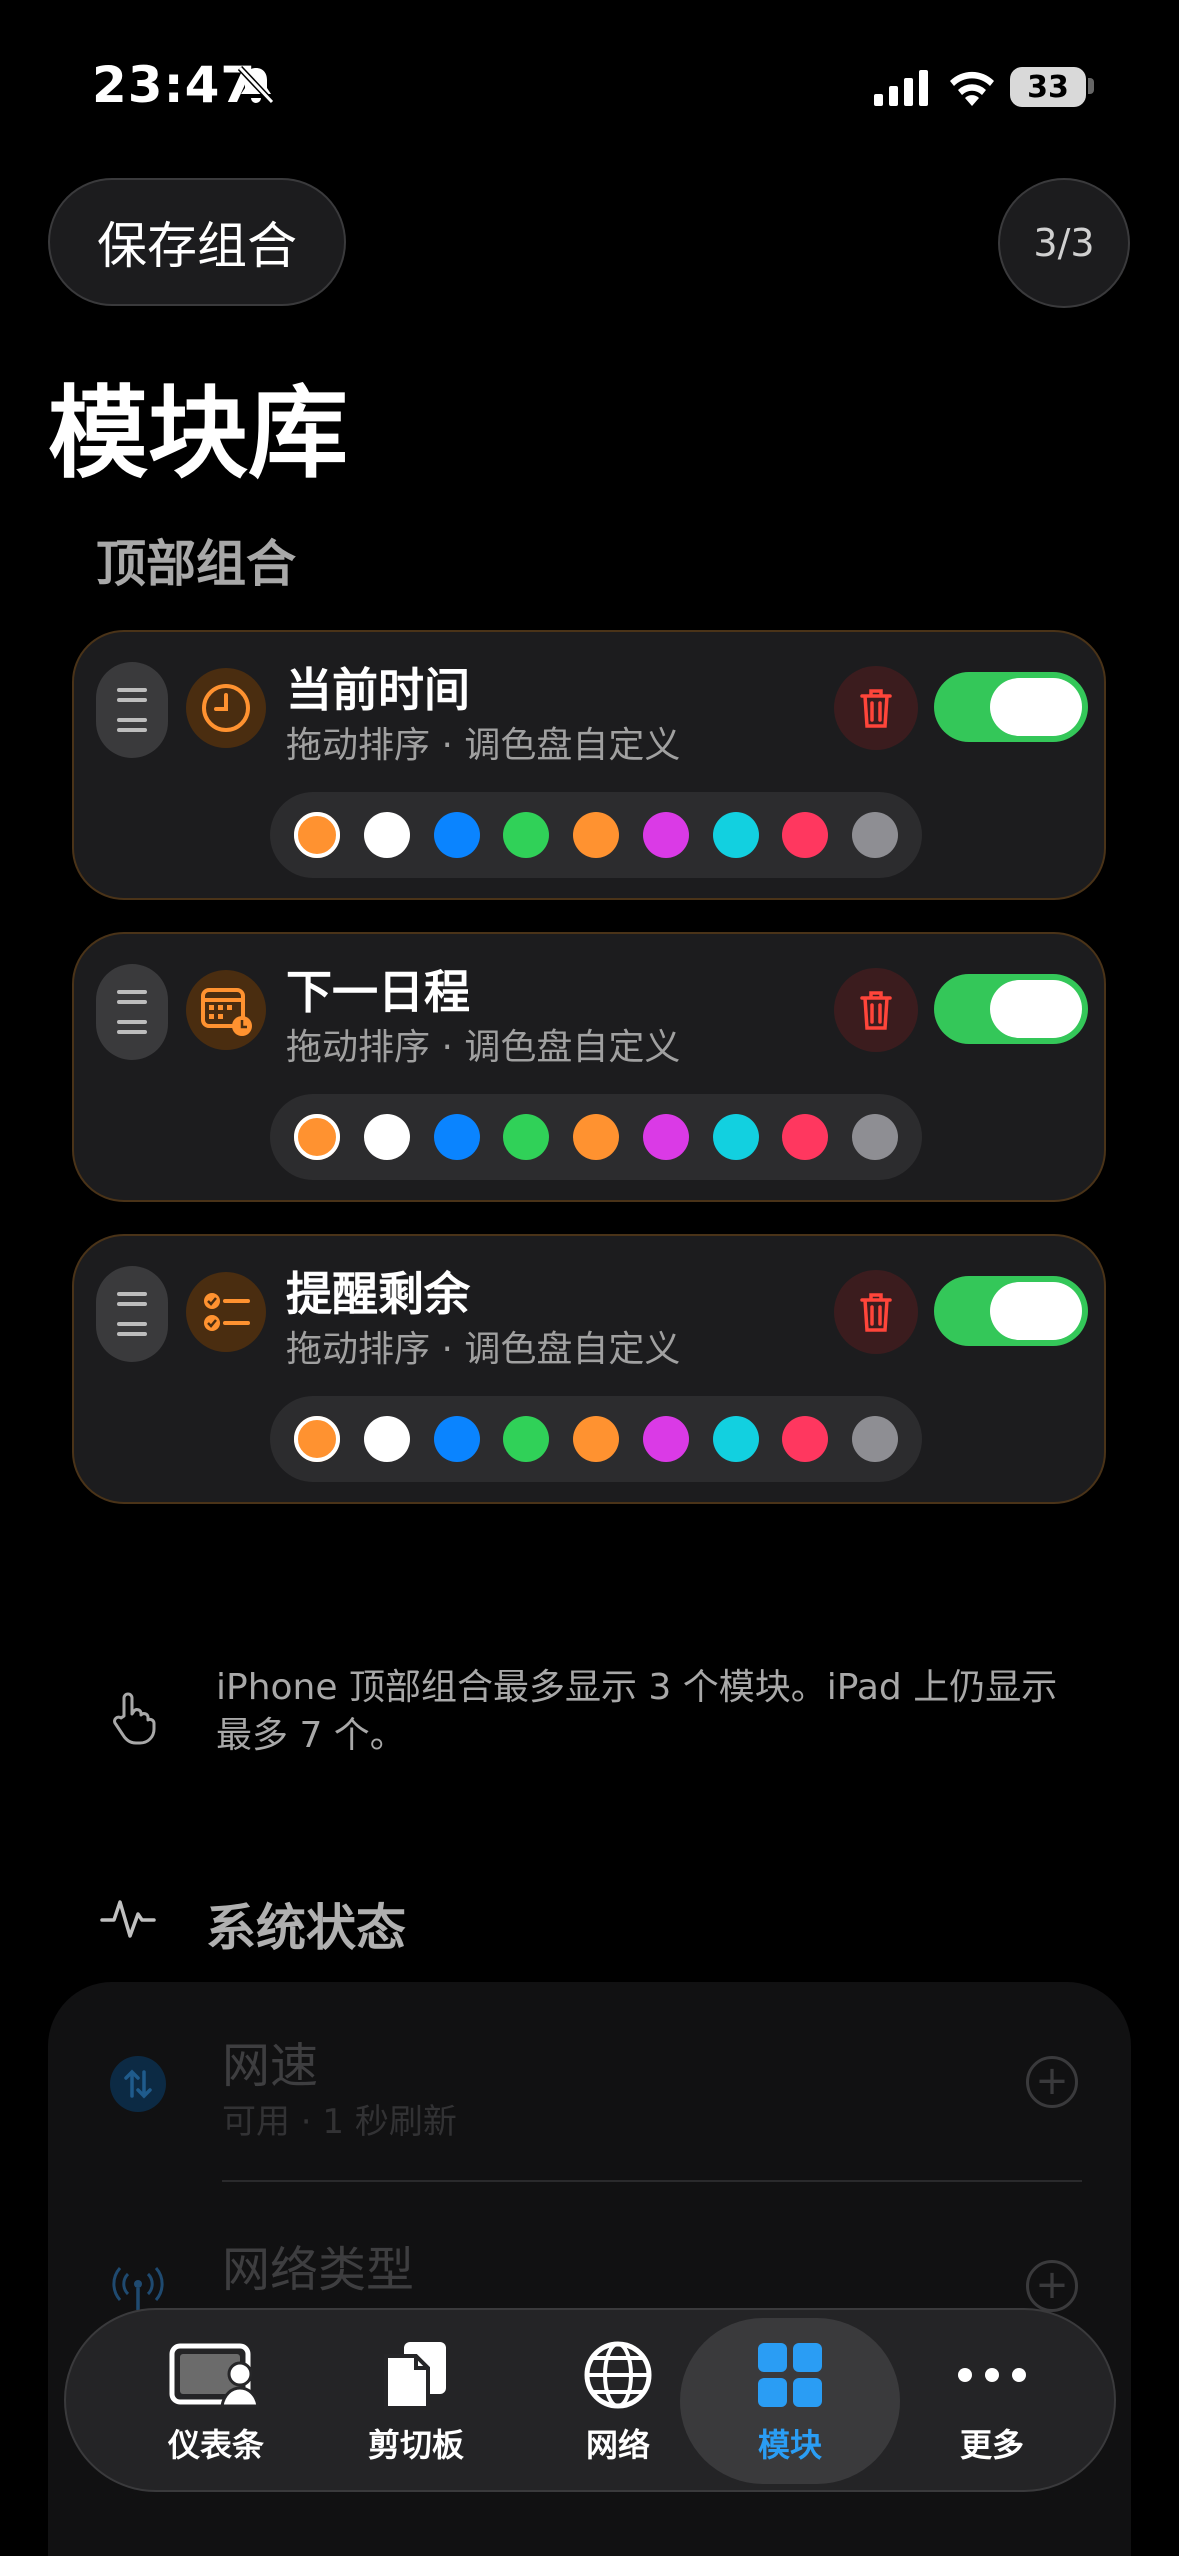  I want to click on tab-clipboard: 剪切板, so click(416, 2401).